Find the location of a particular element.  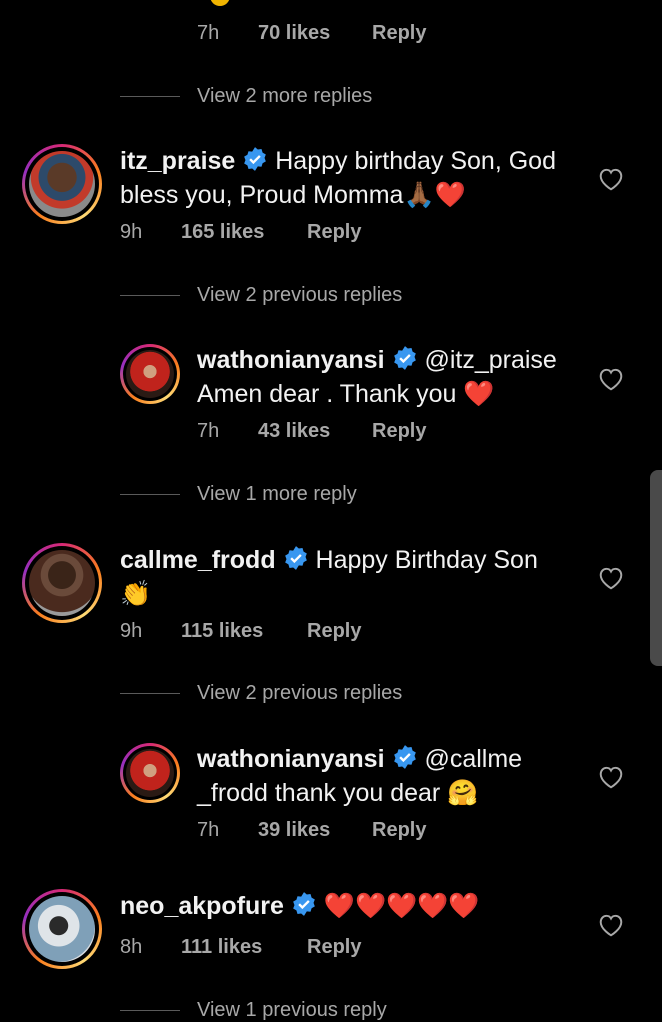

view-more-replies-button: View 2 more replies is located at coordinates (284, 96).